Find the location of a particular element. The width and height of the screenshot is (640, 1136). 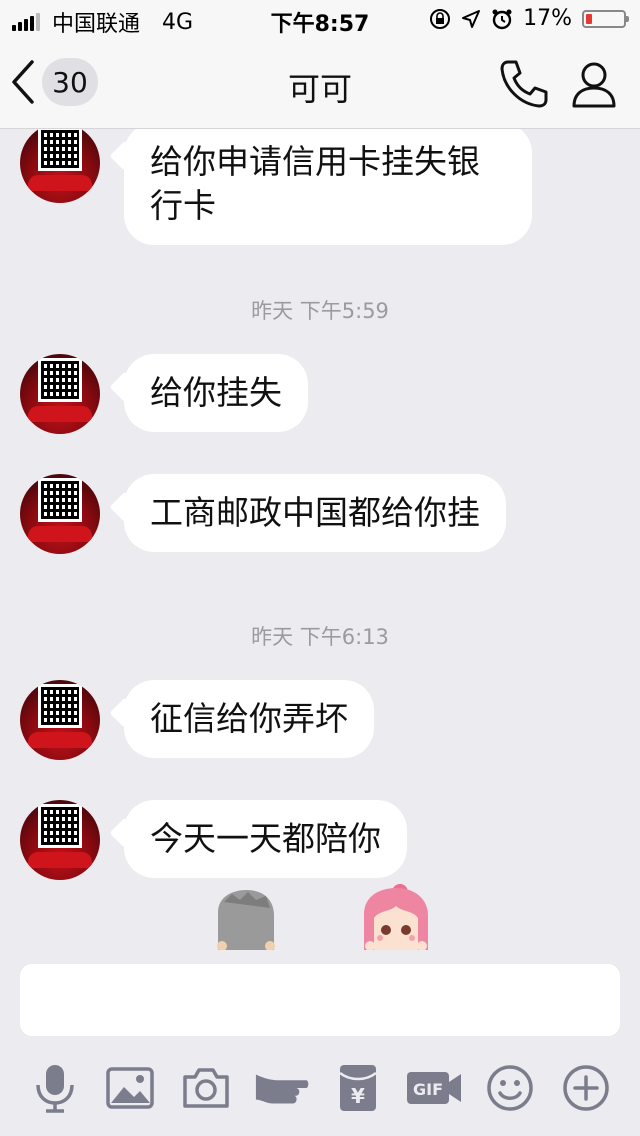

gif-button: GIF is located at coordinates (434, 1088).